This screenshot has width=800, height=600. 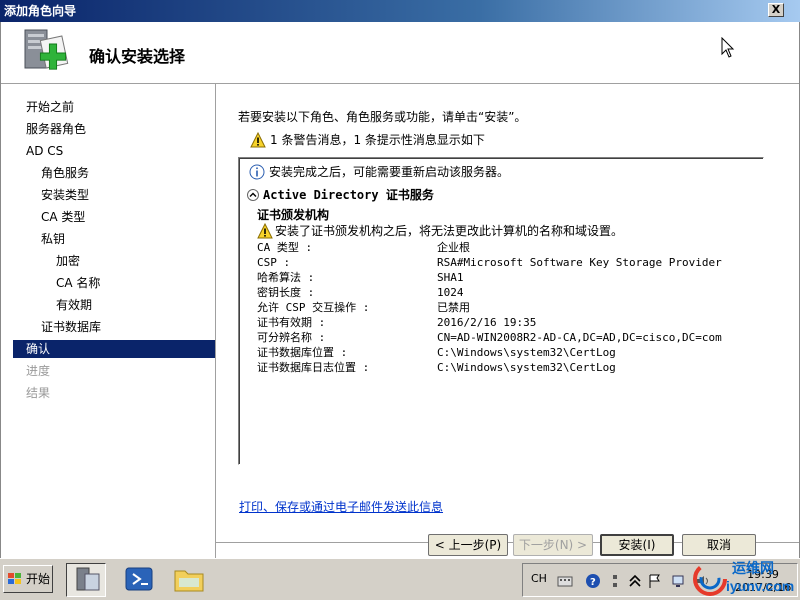 I want to click on property-value: 2016/2/16 19:35, so click(x=487, y=322).